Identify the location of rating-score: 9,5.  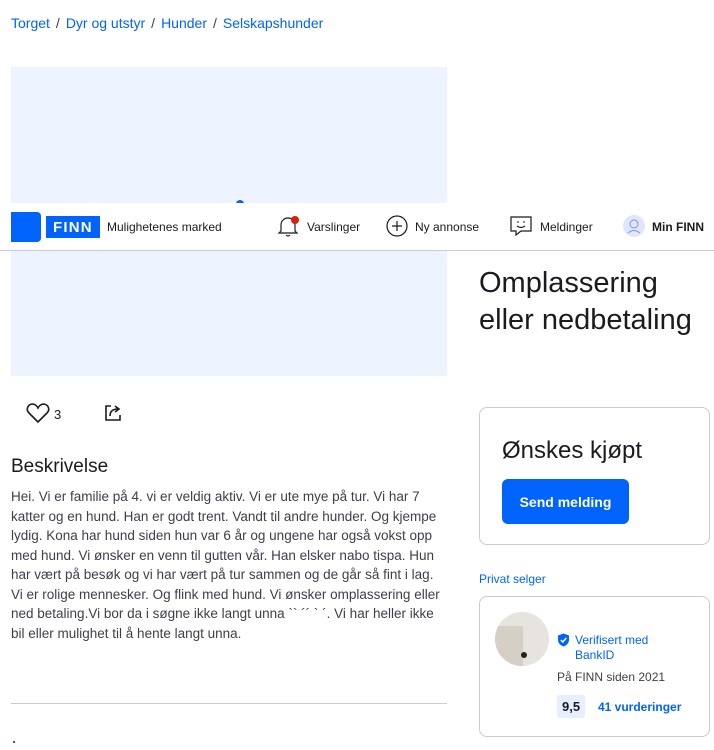
(571, 706).